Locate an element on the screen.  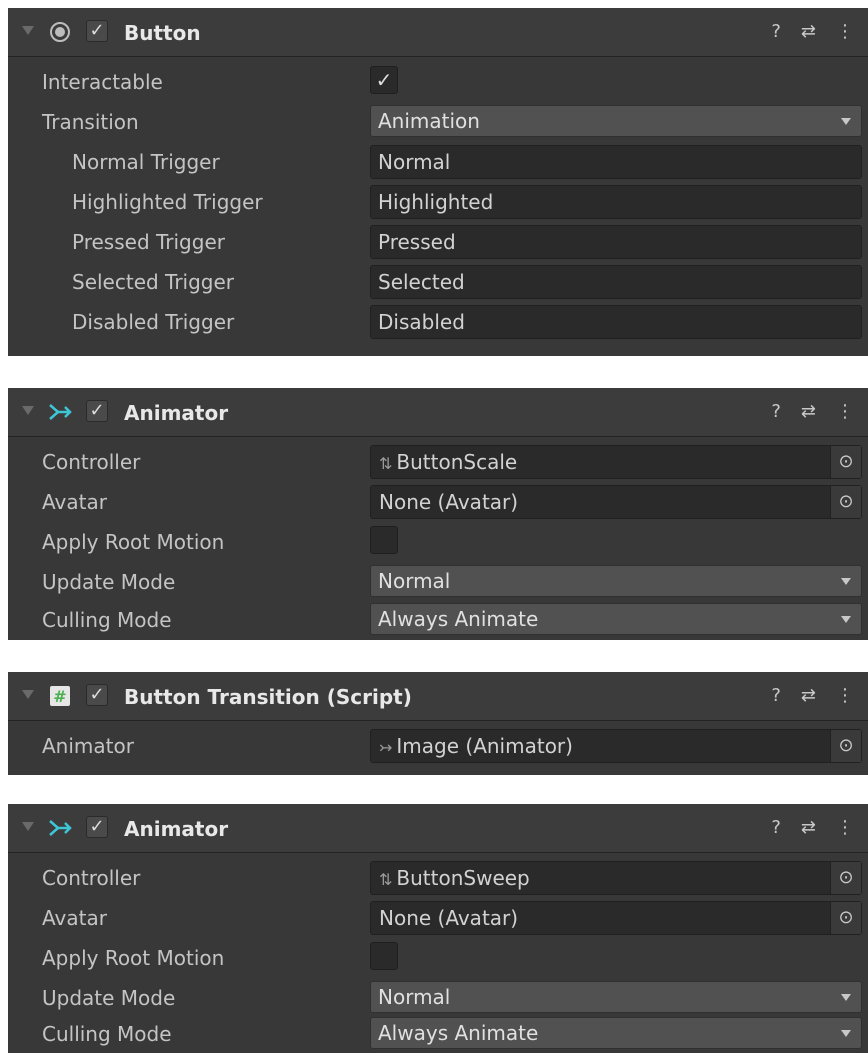
transition-row: Transition Animation is located at coordinates (438, 121).